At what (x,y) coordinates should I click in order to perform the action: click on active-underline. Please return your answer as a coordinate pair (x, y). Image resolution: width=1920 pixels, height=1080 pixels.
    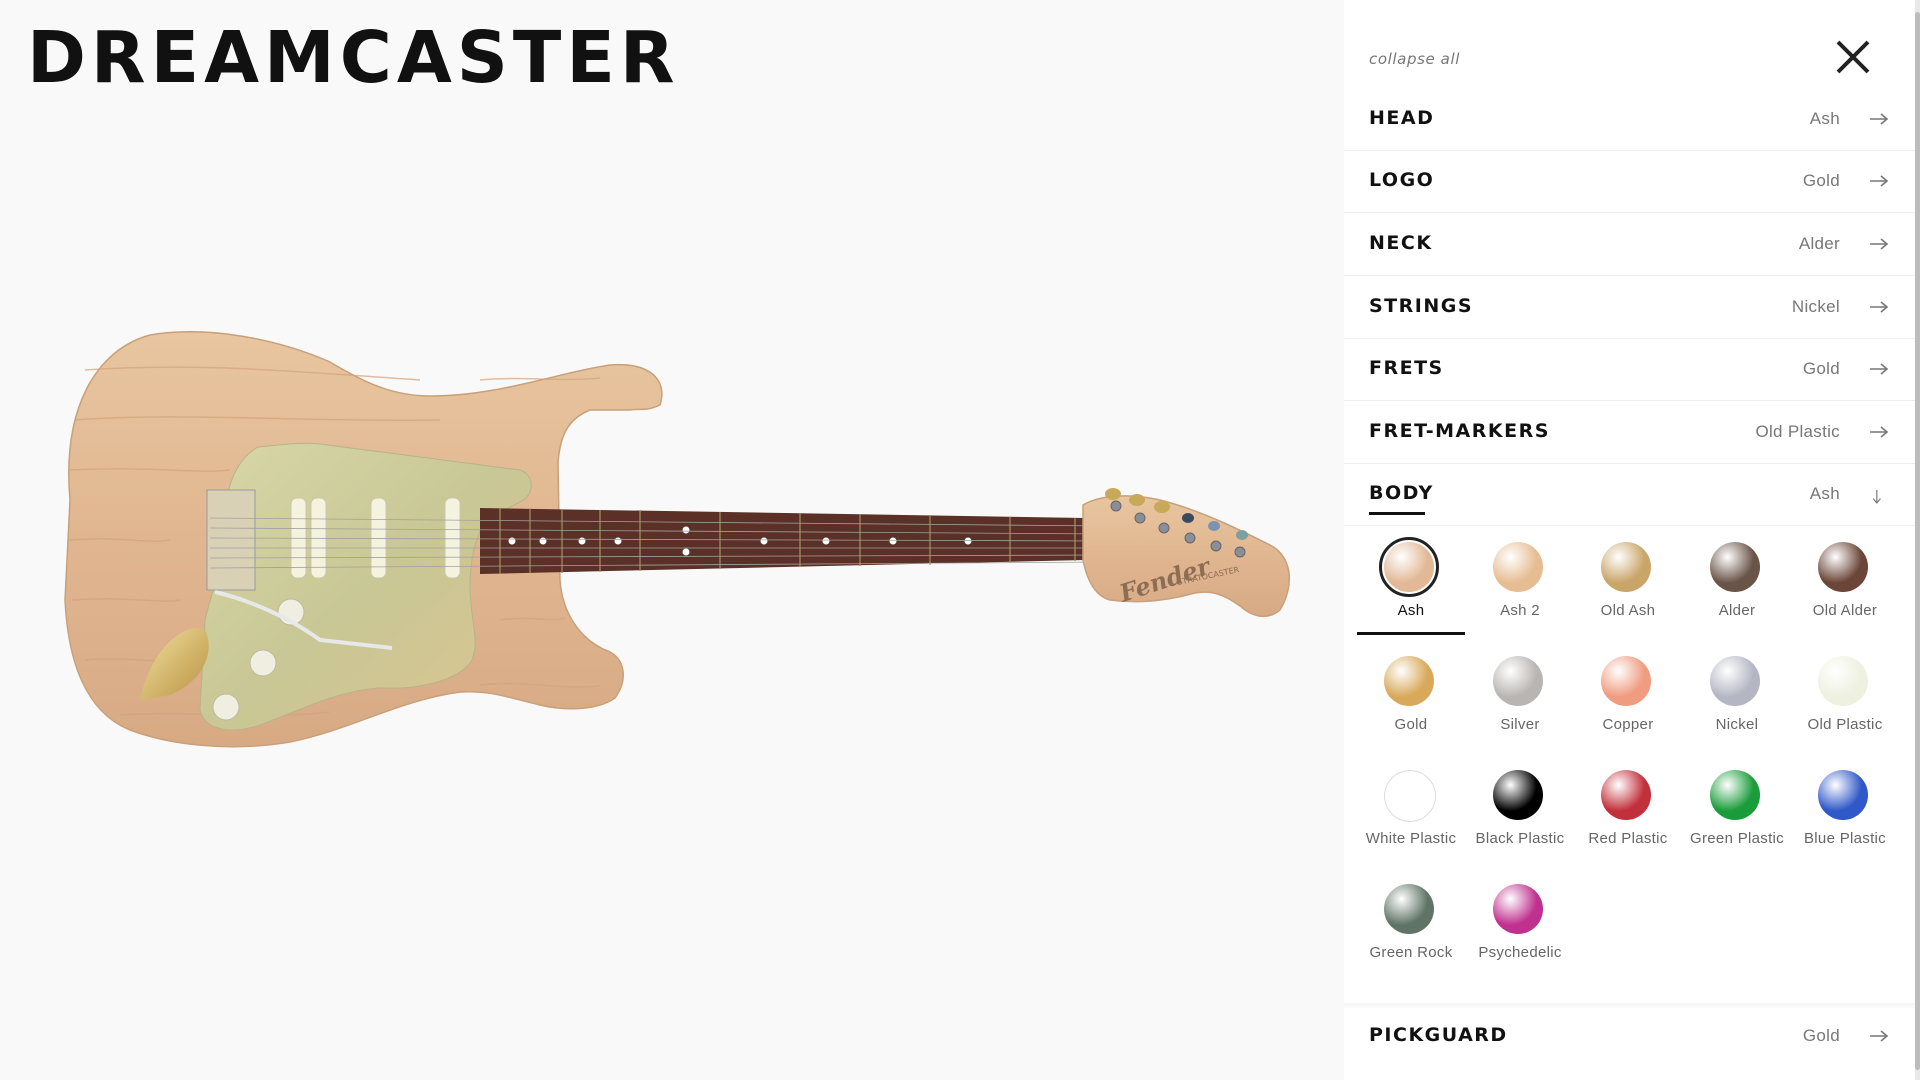
    Looking at the image, I should click on (1397, 513).